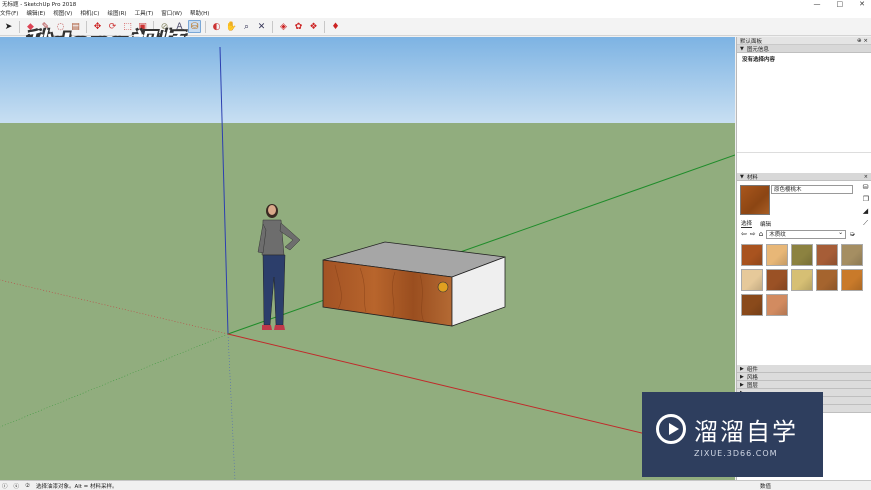  Describe the element at coordinates (852, 234) in the screenshot. I see `details-icon: ➭` at that location.